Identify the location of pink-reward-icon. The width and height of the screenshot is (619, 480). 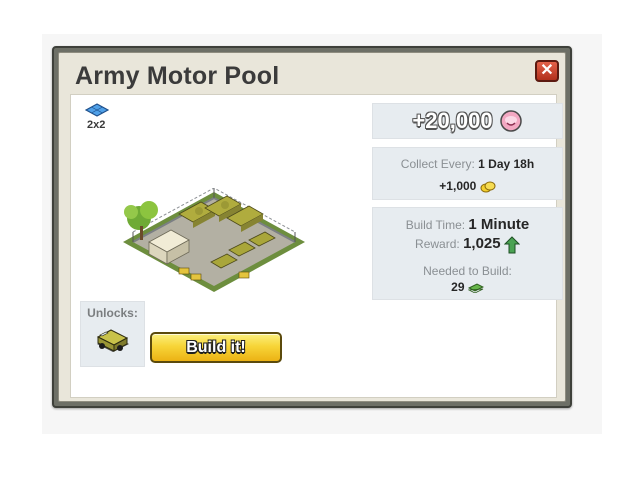
(510, 121).